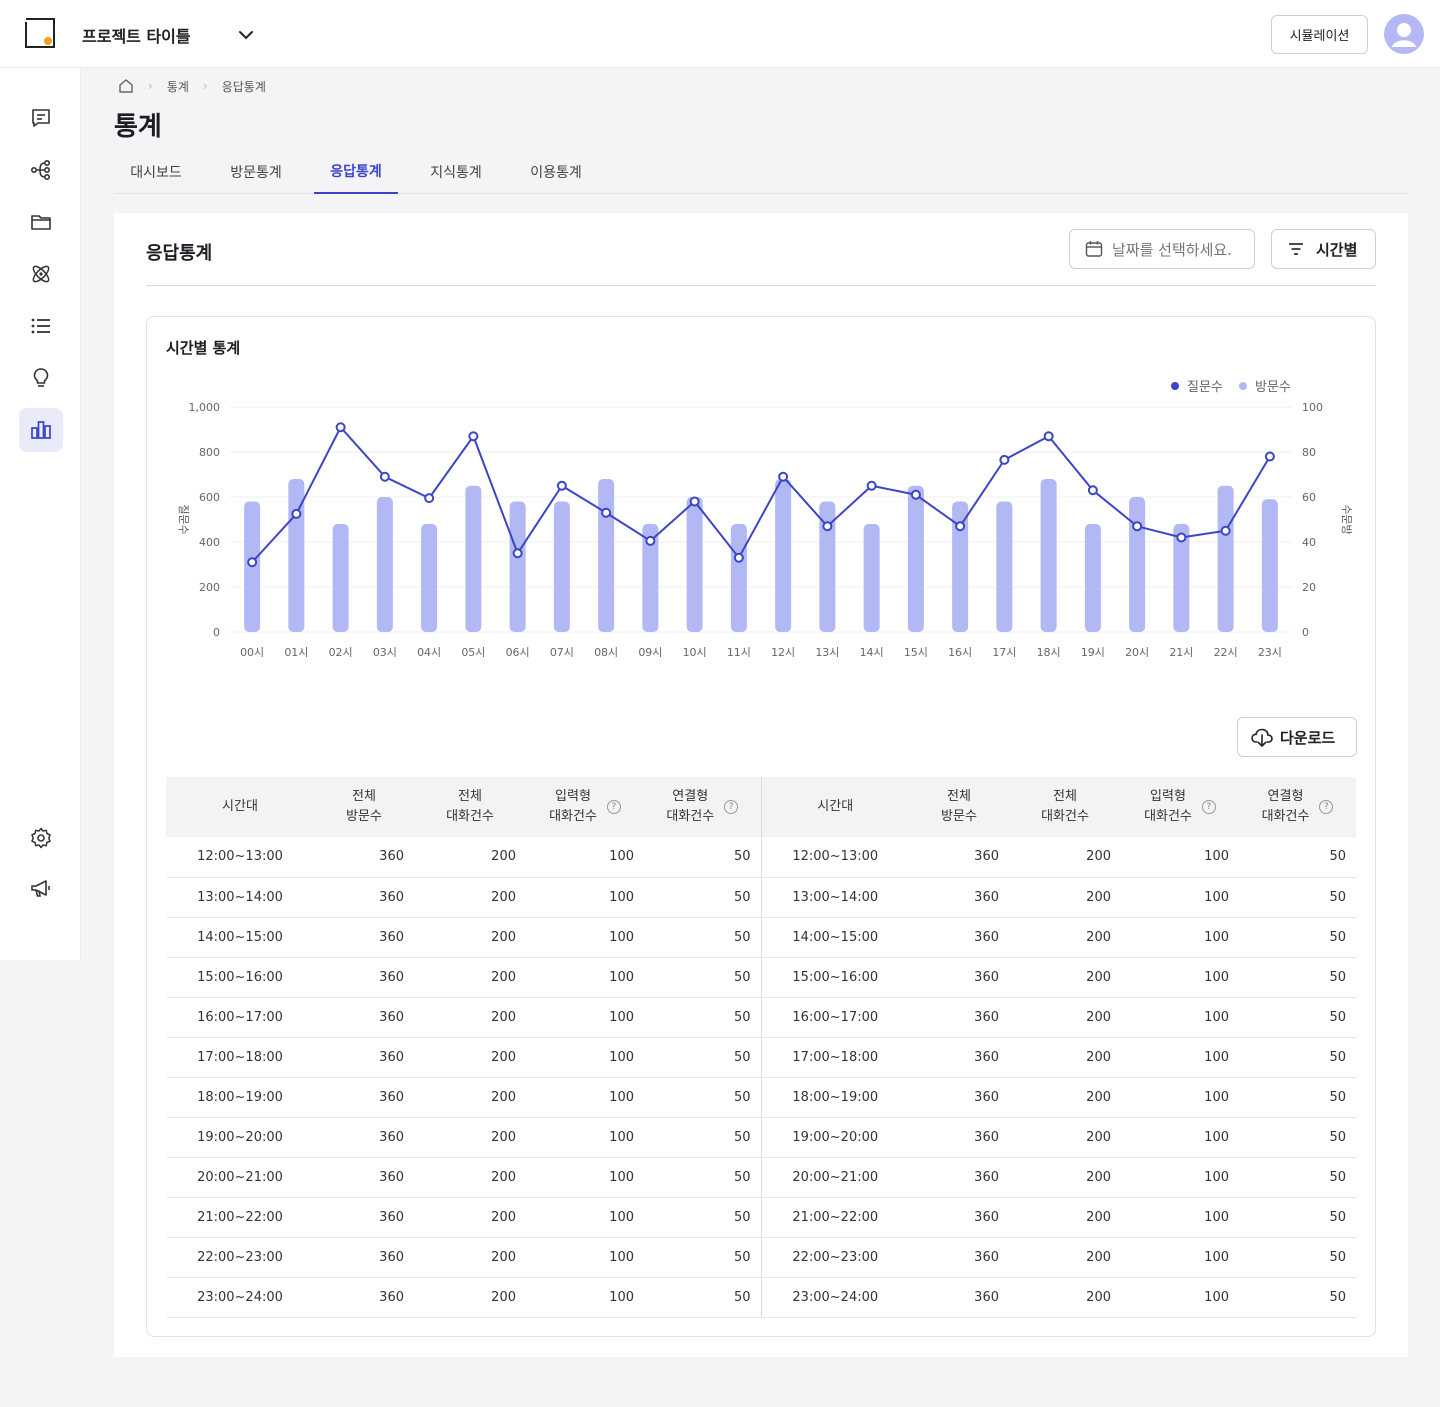  I want to click on sidebar-item-atom, so click(41, 274).